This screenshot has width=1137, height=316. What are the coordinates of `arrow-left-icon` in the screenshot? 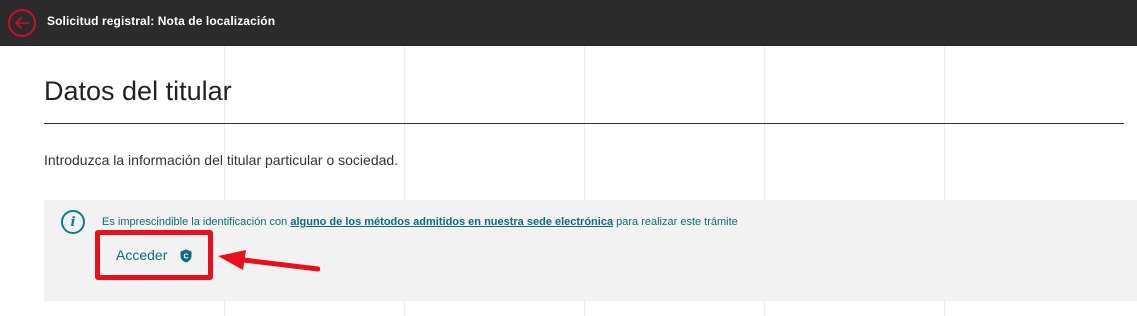 It's located at (22, 23).